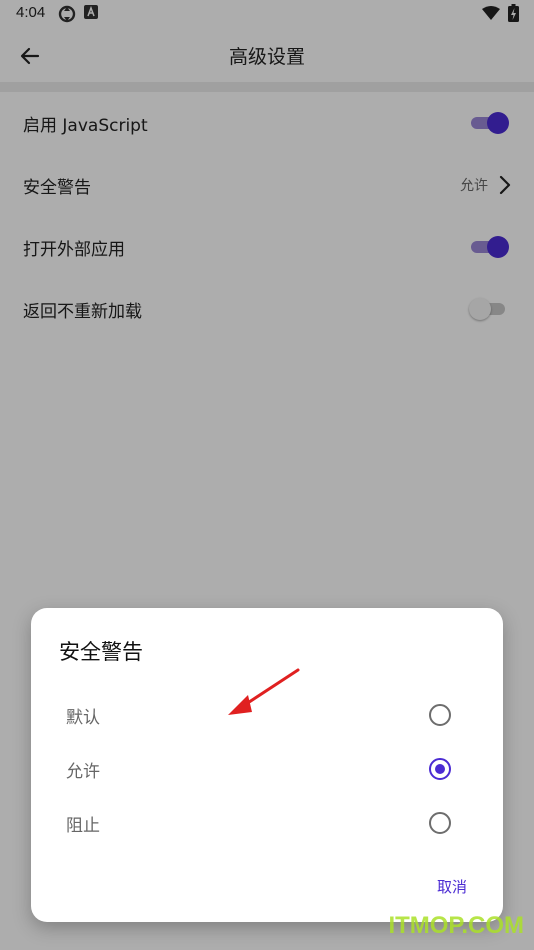 This screenshot has height=950, width=534. I want to click on watermark: ITMOP.COM, so click(456, 925).